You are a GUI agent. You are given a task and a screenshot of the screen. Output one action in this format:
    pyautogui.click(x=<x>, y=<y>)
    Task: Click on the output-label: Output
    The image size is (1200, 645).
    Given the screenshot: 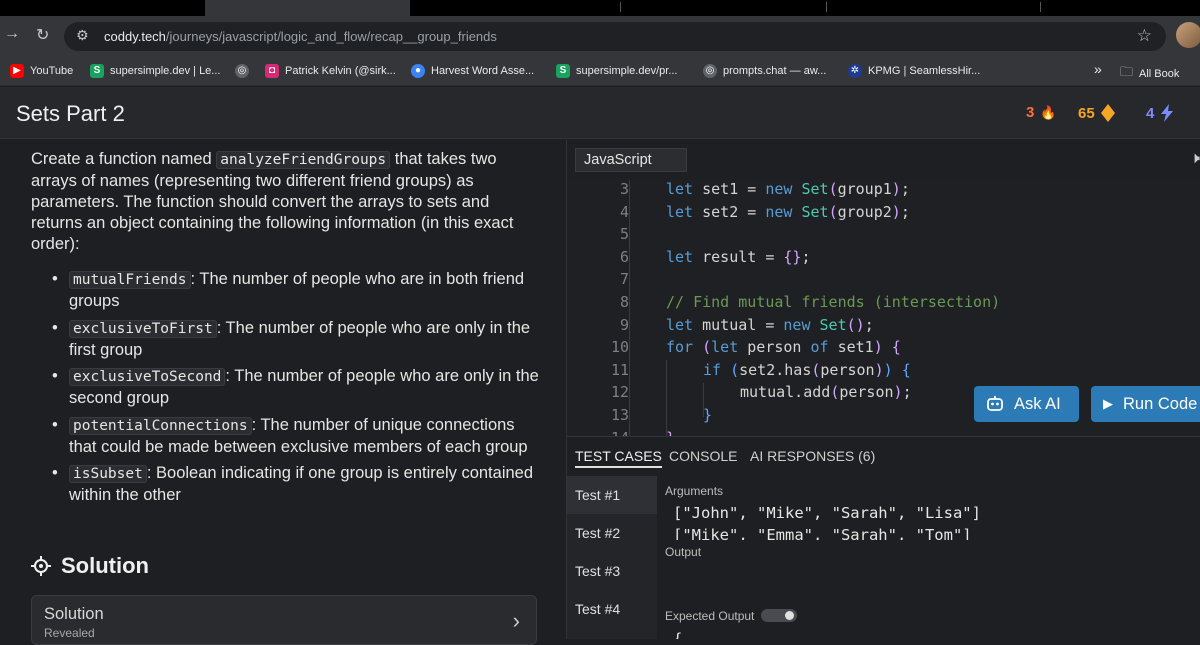 What is the action you would take?
    pyautogui.click(x=683, y=552)
    